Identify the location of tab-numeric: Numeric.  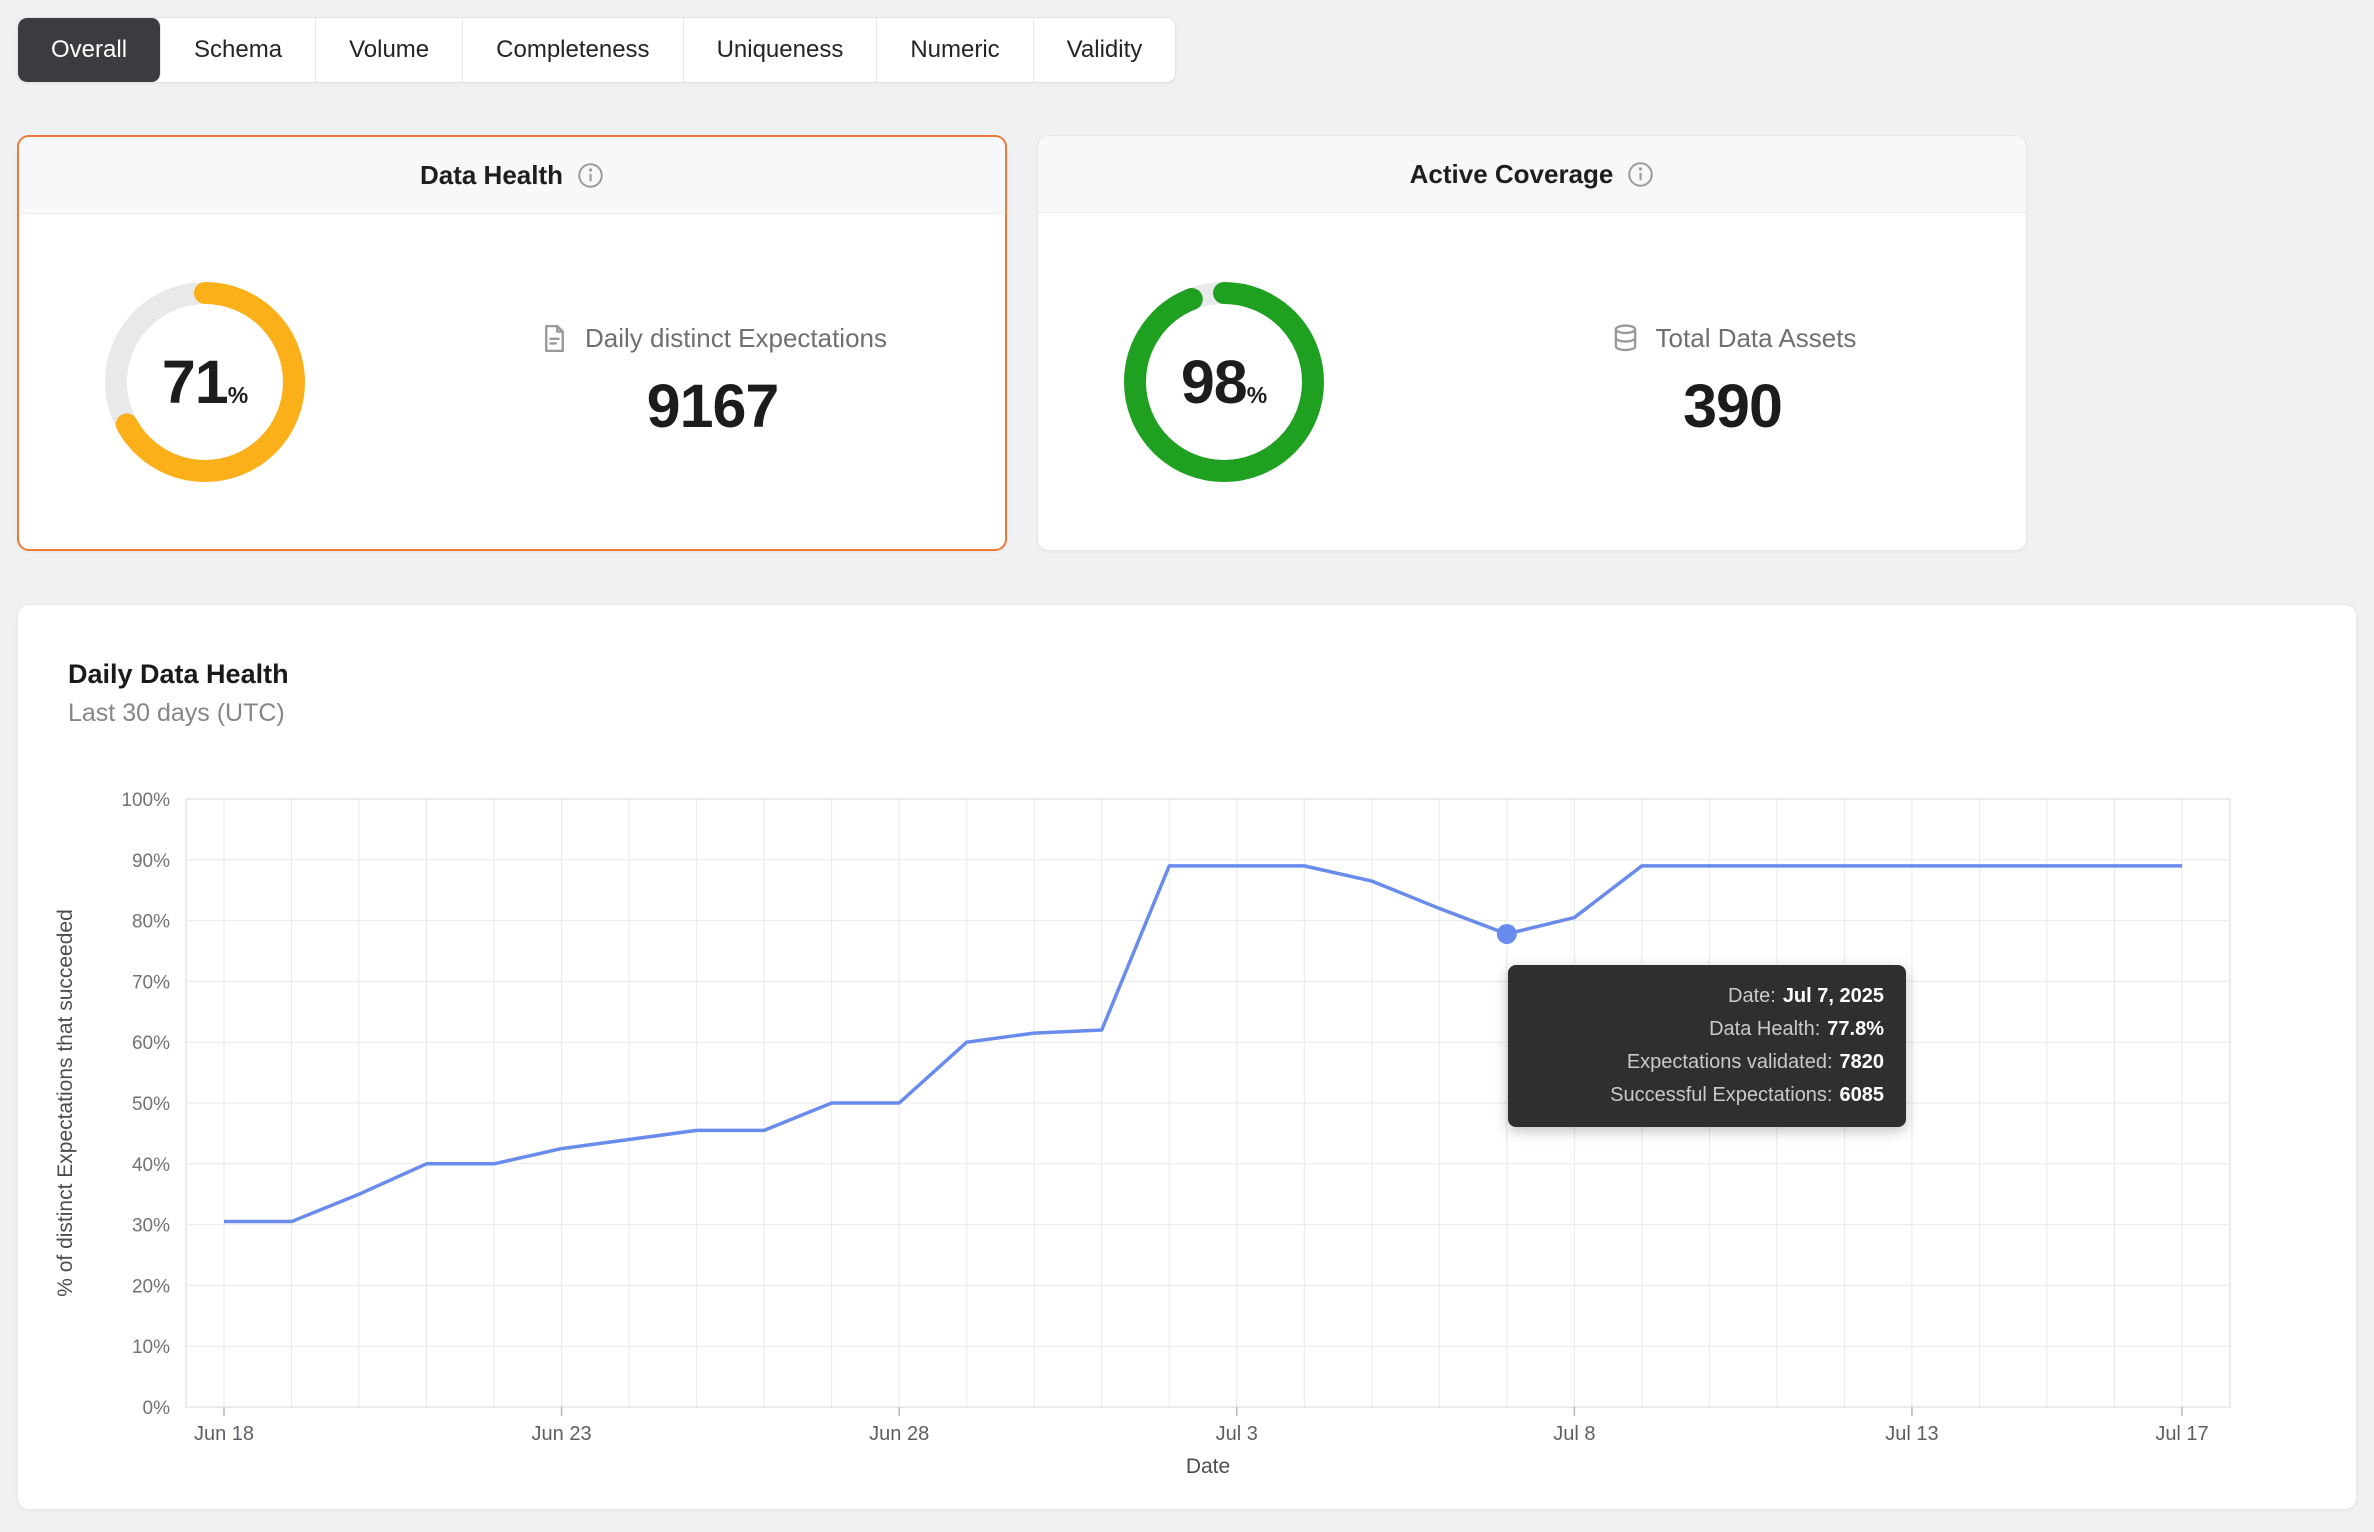
(955, 50).